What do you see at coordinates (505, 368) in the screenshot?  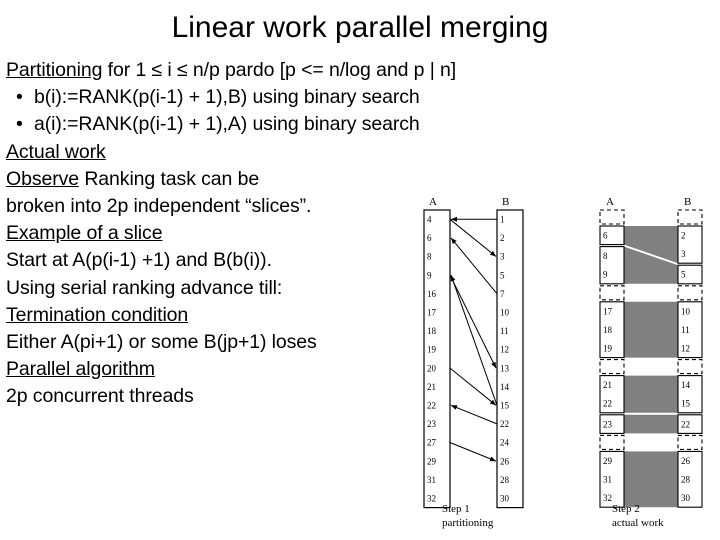 I see `column-b-cell: 13` at bounding box center [505, 368].